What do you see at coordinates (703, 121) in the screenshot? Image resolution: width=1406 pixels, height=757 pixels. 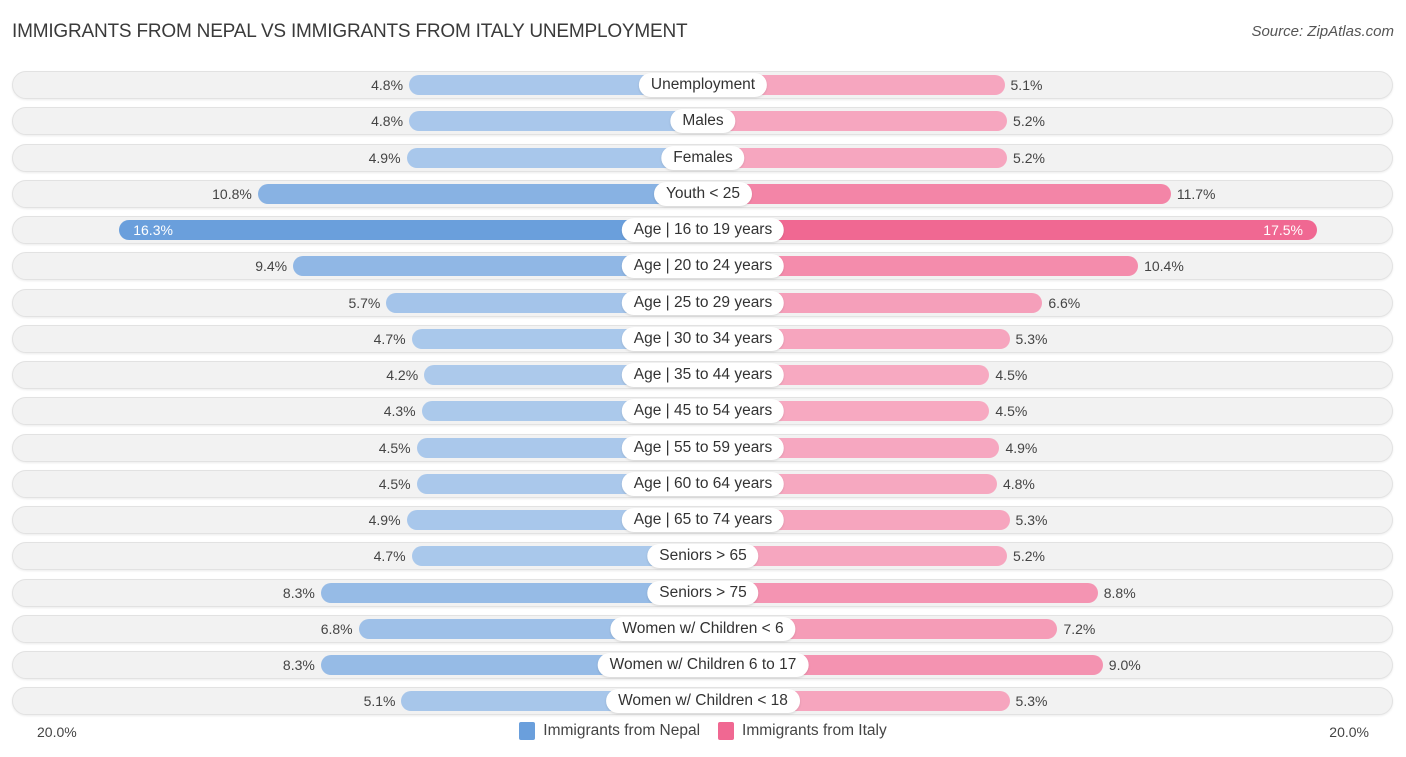 I see `category-label: Males` at bounding box center [703, 121].